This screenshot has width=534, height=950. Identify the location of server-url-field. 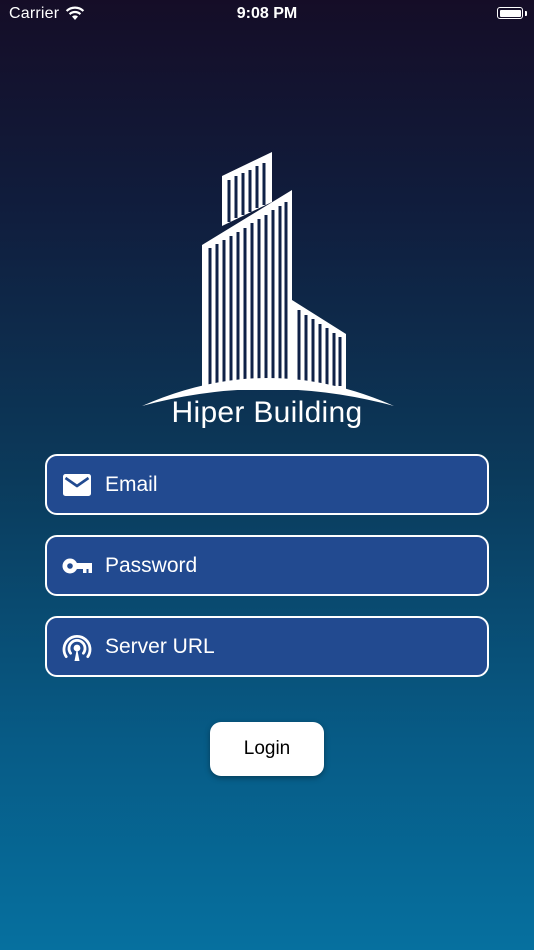
(267, 646).